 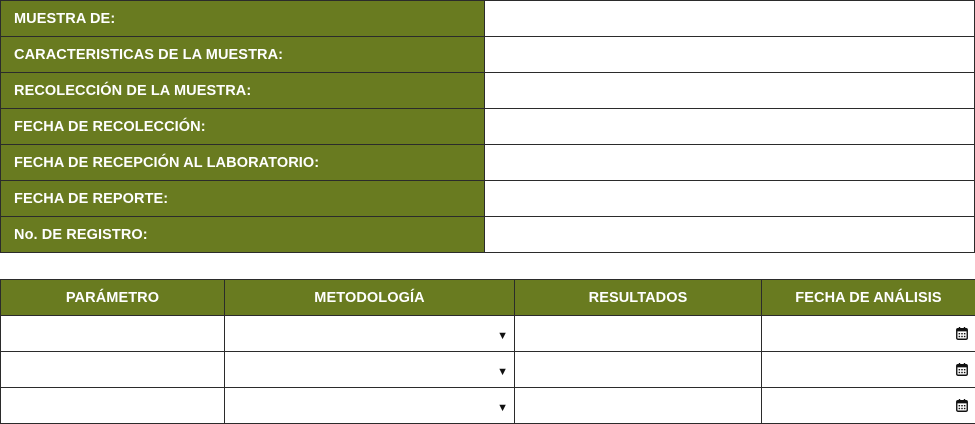 I want to click on fecha-recoleccion-input, so click(x=729, y=126).